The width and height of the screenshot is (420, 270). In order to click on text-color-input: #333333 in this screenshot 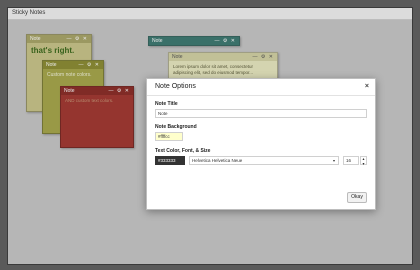, I will do `click(170, 160)`.